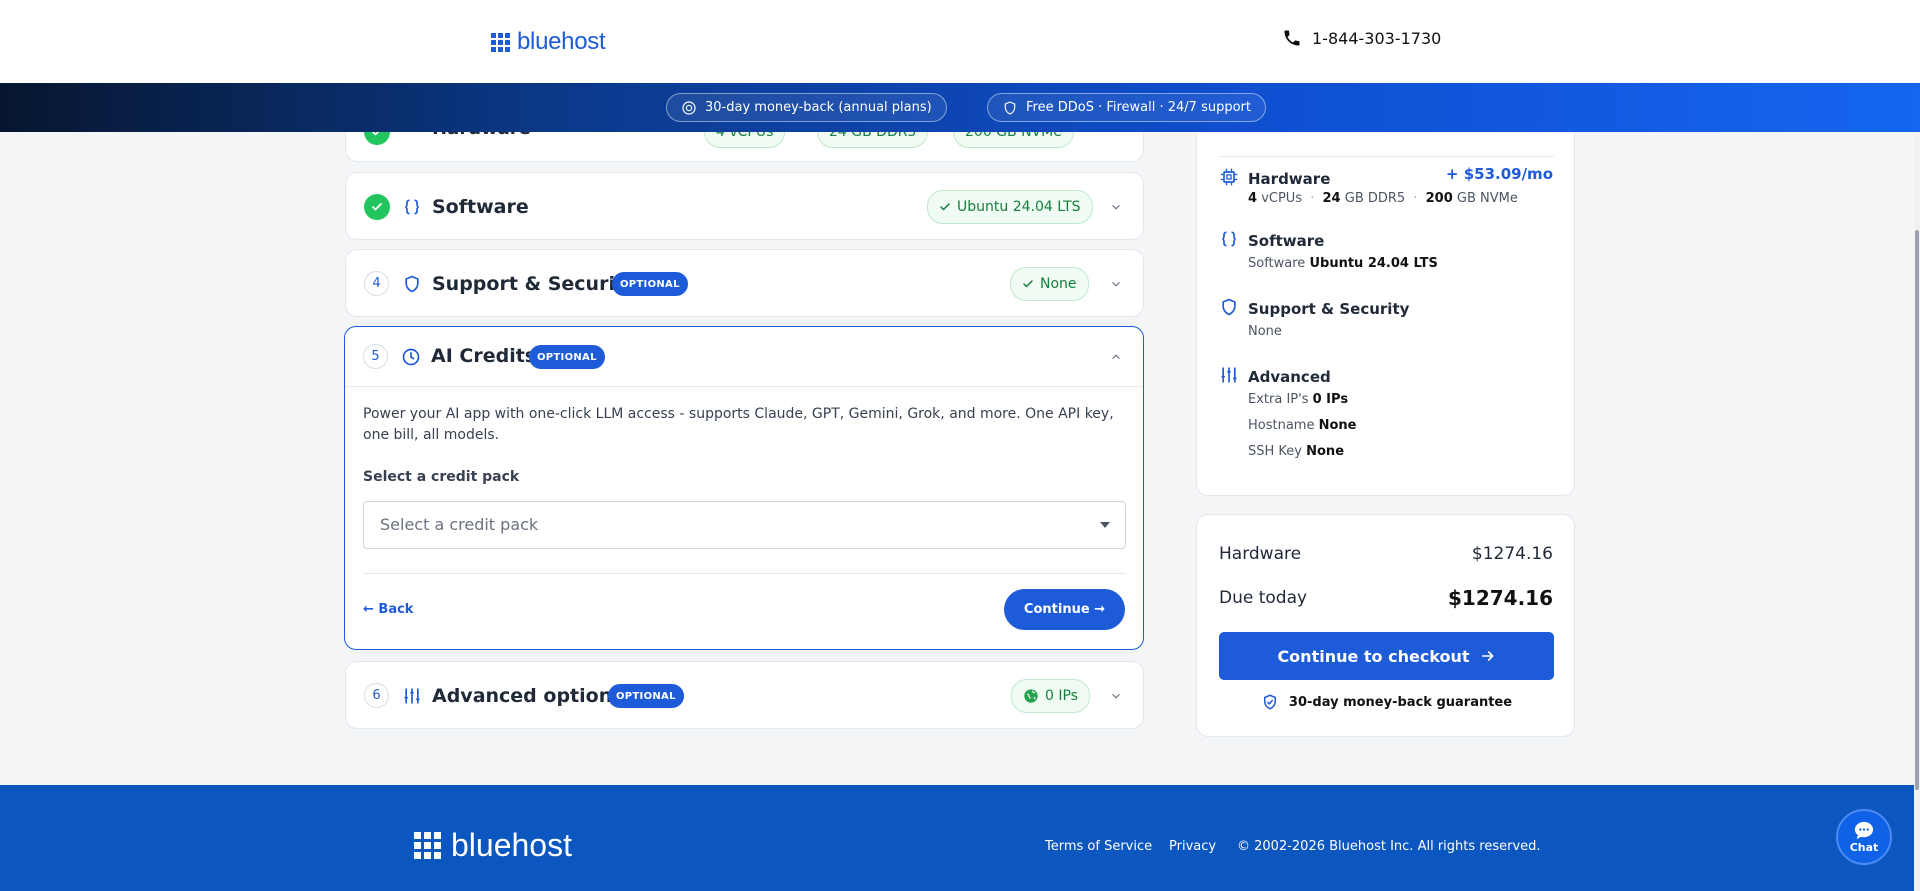  What do you see at coordinates (1375, 198) in the screenshot?
I see `spec-ram-unit: GB DDR5` at bounding box center [1375, 198].